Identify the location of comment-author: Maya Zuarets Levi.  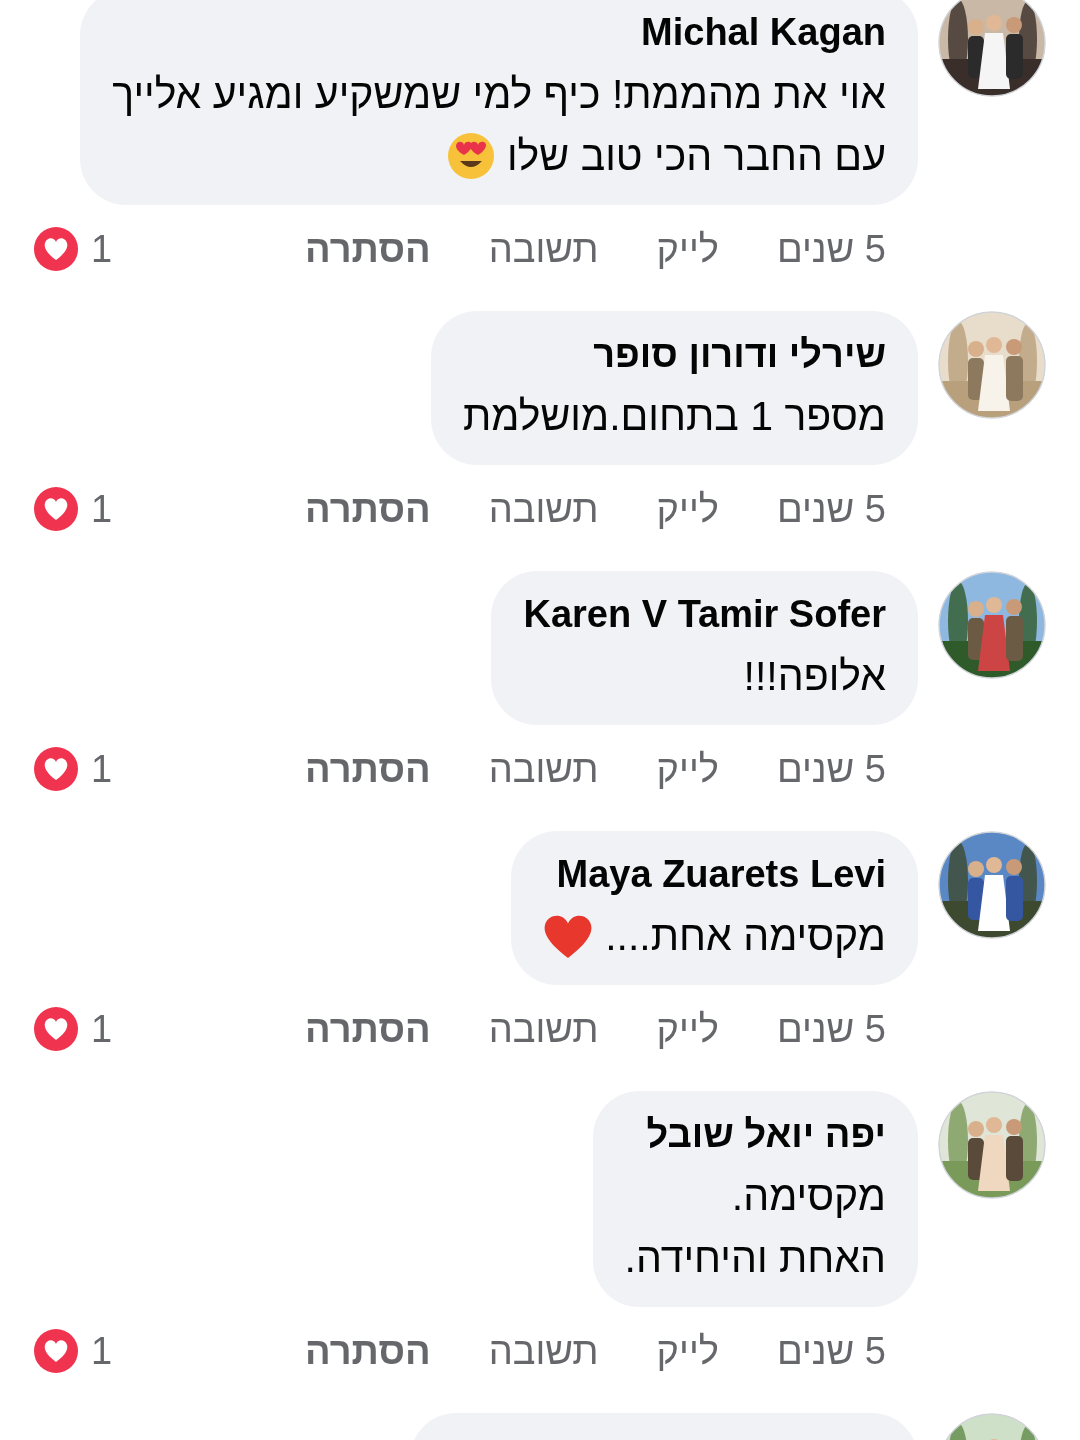
(714, 874).